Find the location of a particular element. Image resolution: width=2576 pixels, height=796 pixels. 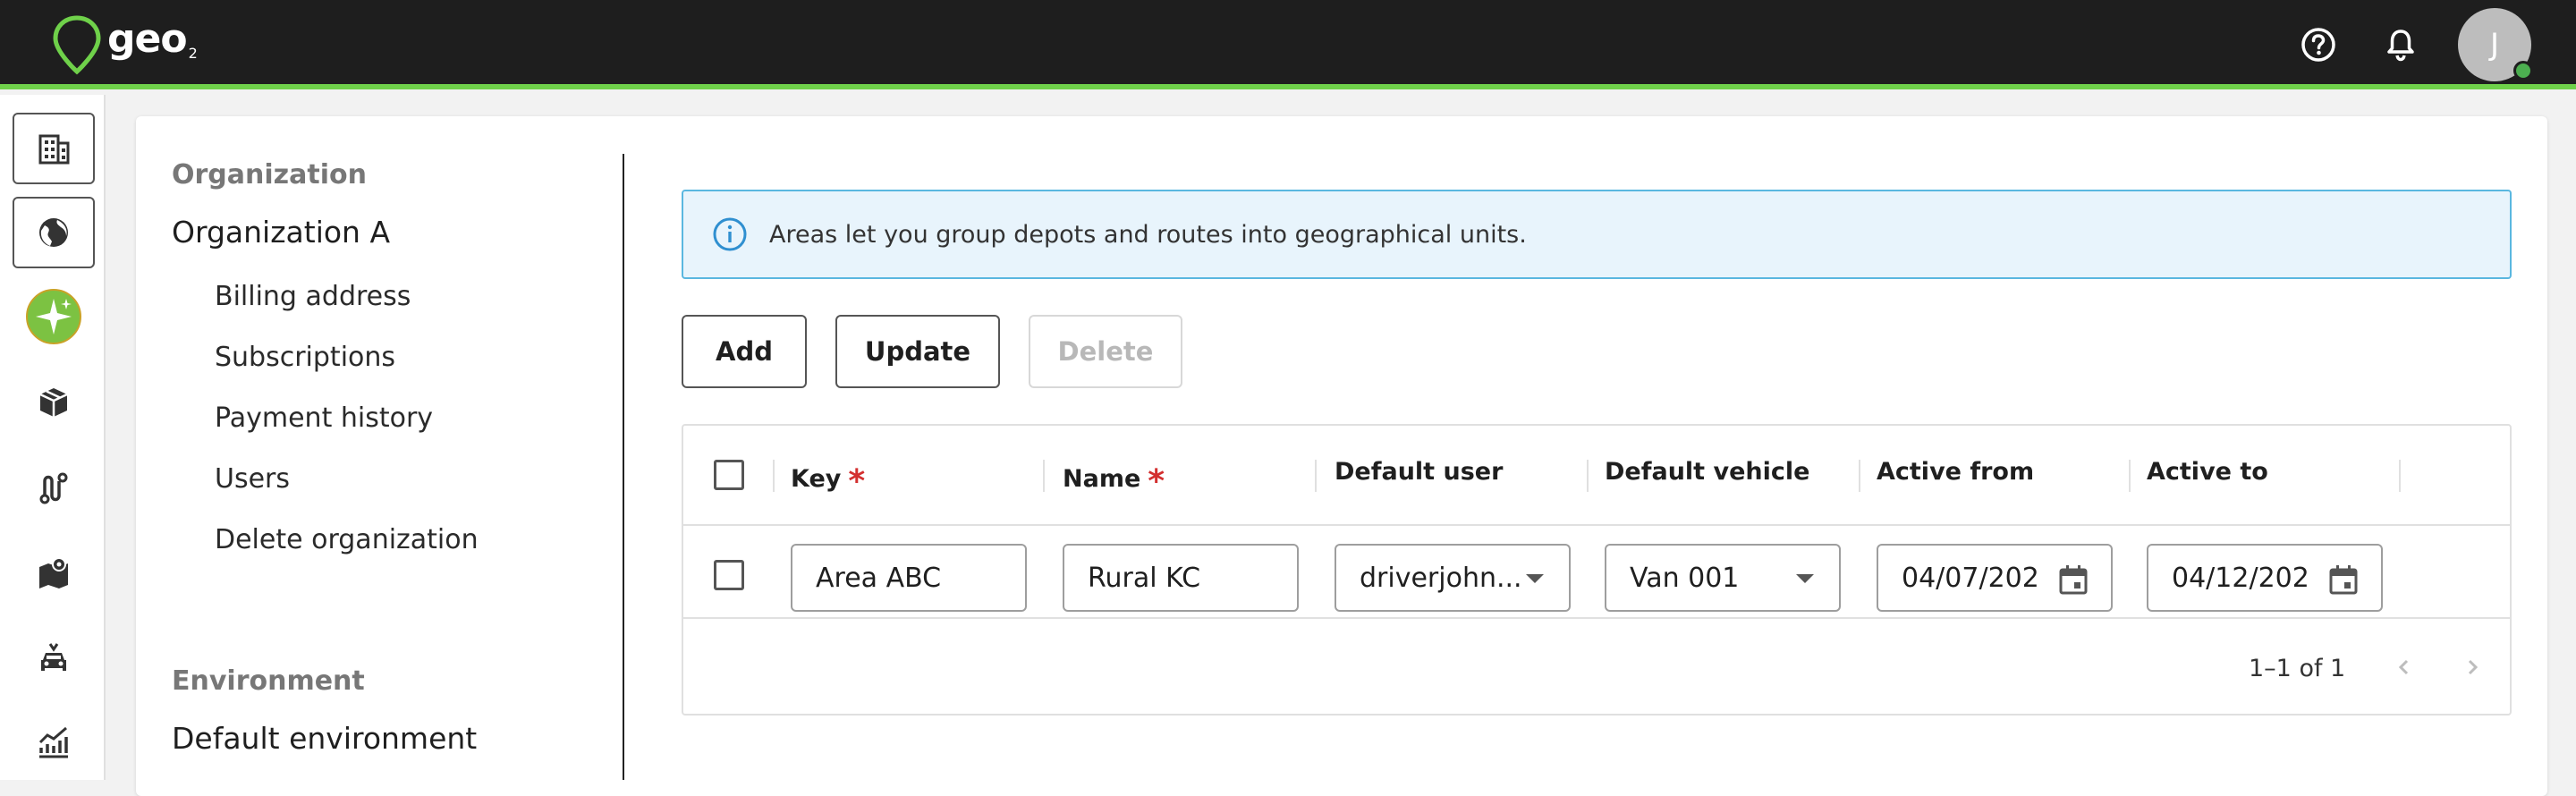

column-header-name-label: Name is located at coordinates (1102, 479).